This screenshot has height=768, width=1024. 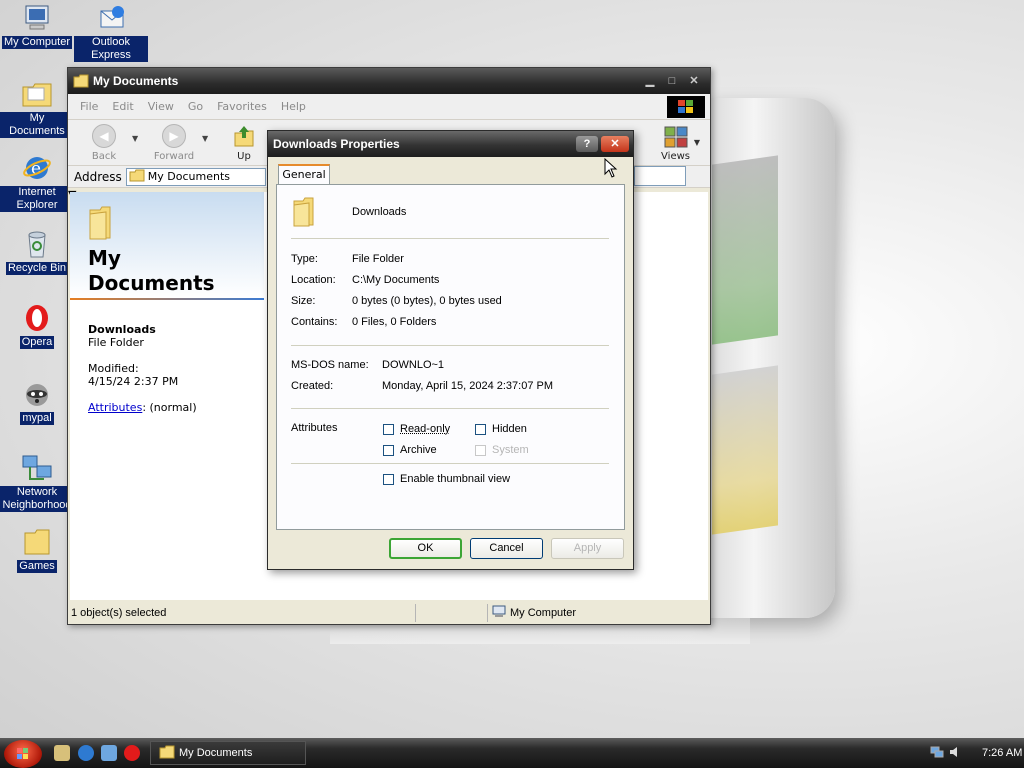 I want to click on desktop-icon-outlook-express: Outlook Express, so click(x=111, y=33).